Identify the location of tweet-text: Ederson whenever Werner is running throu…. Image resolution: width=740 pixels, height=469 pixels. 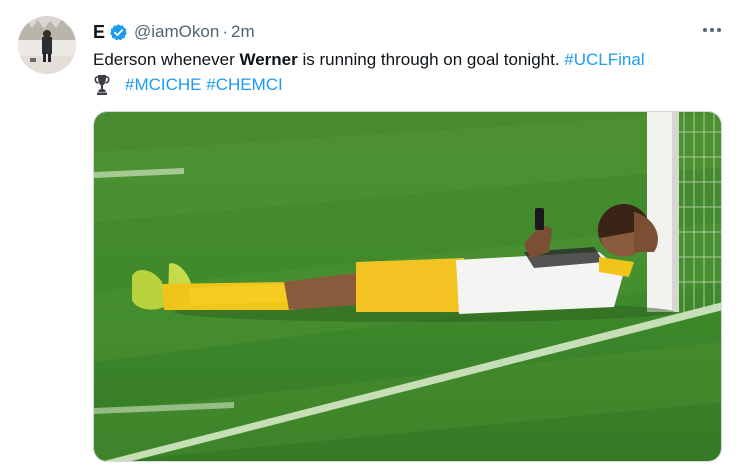
(403, 72).